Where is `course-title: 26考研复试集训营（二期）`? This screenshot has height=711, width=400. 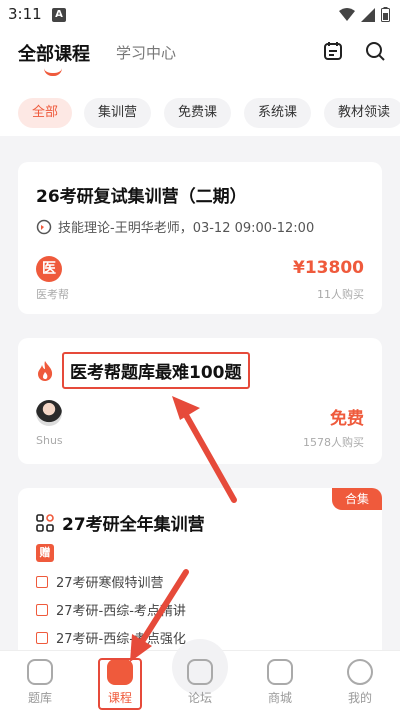 course-title: 26考研复试集训营（二期） is located at coordinates (141, 197).